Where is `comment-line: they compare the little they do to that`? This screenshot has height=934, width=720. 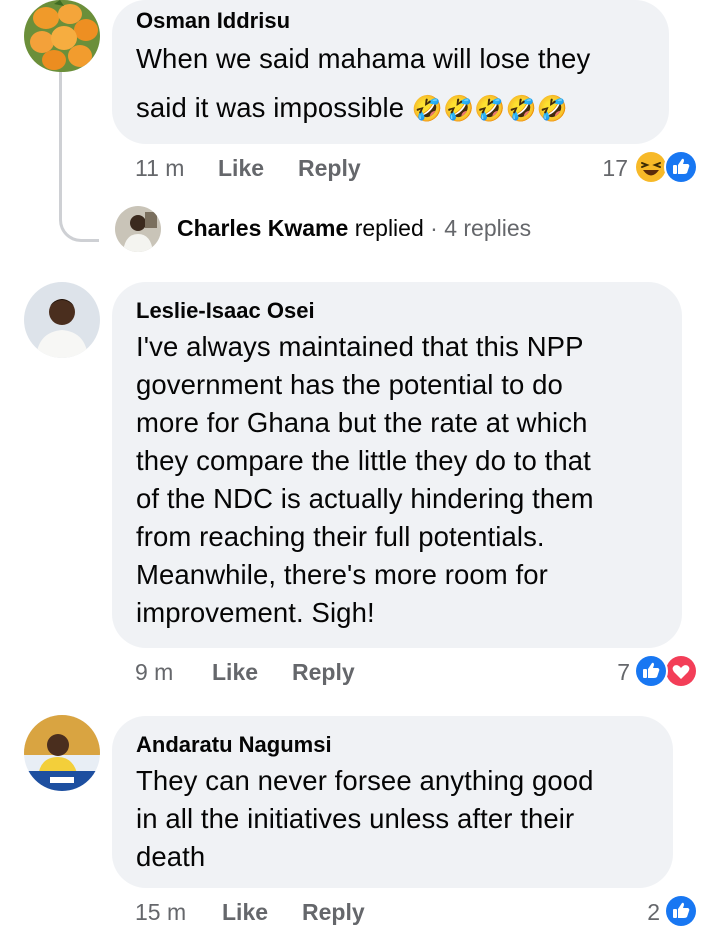
comment-line: they compare the little they do to that is located at coordinates (363, 460).